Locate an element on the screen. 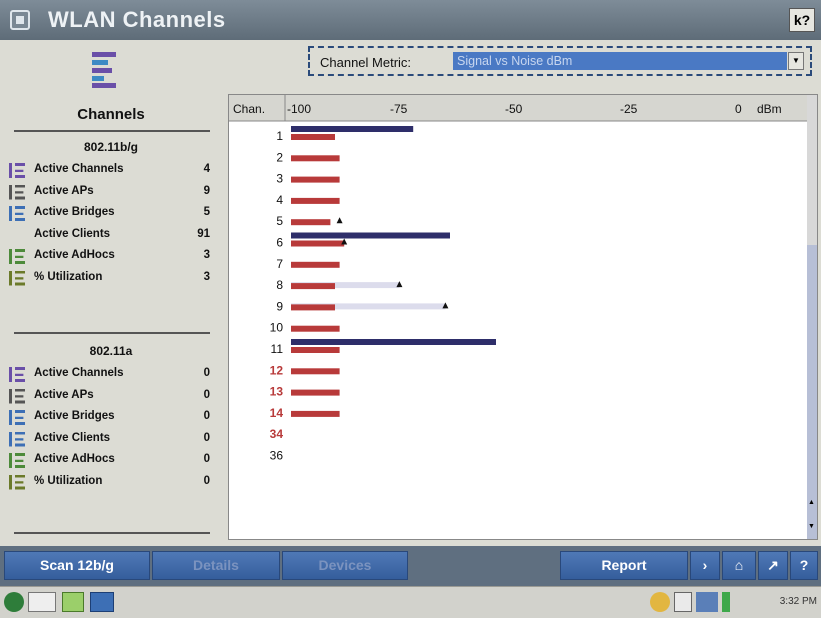  keyboard-icon is located at coordinates (42, 602).